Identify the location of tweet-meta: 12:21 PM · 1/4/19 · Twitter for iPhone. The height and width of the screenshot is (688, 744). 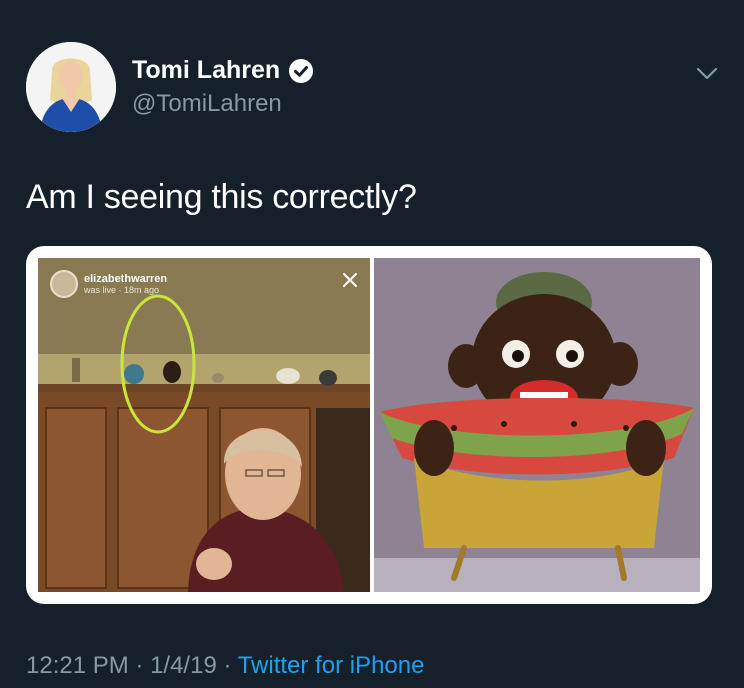
(225, 666).